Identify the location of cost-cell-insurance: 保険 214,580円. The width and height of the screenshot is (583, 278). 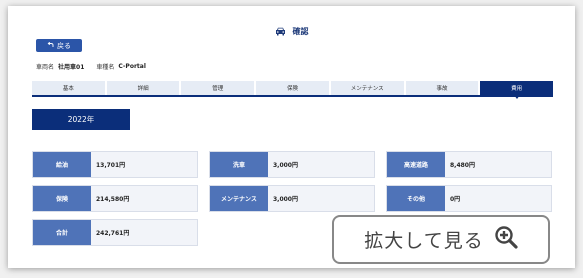
(115, 198).